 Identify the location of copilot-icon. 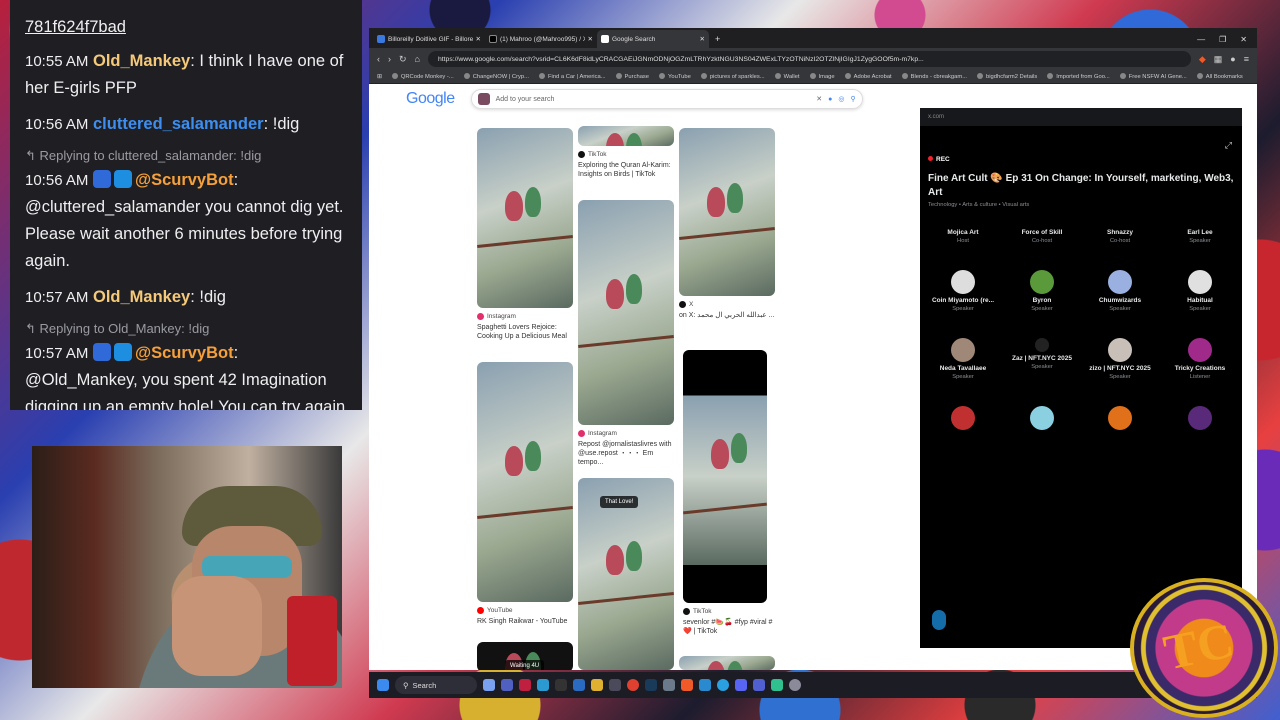
(489, 685).